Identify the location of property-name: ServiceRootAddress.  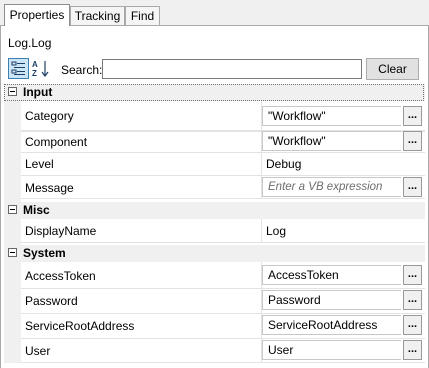
(80, 326).